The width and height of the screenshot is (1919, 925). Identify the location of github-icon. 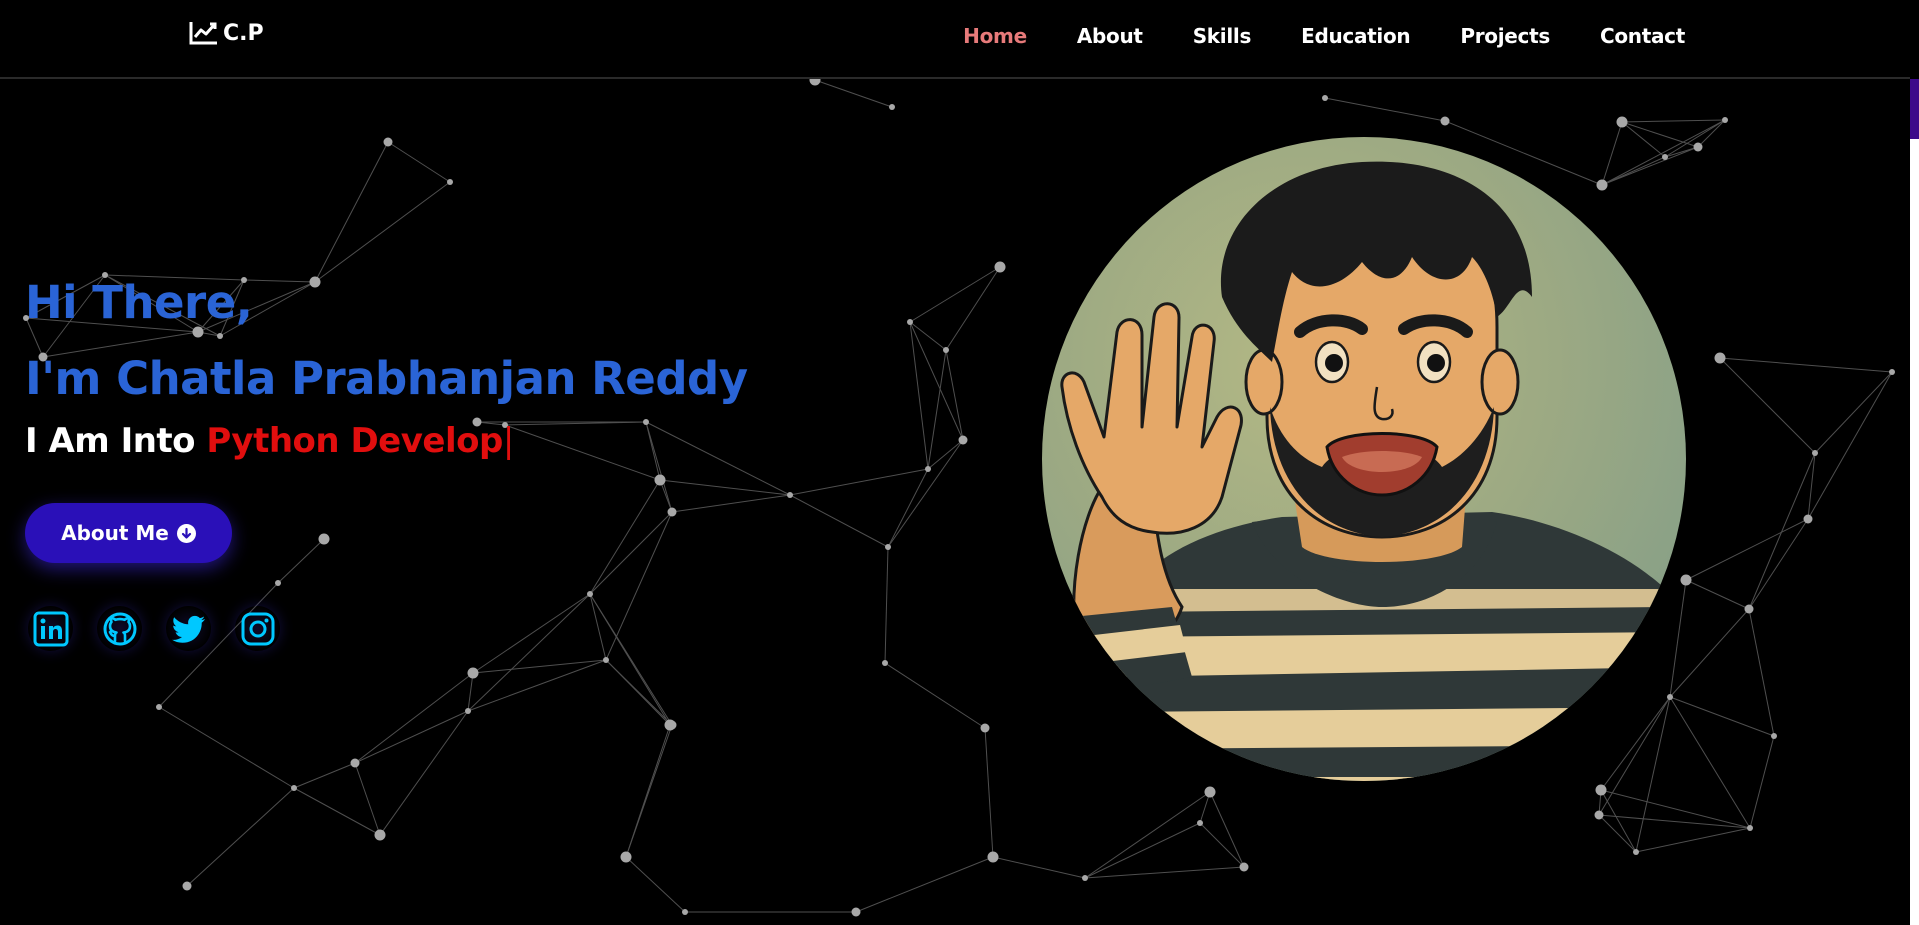
(119, 628).